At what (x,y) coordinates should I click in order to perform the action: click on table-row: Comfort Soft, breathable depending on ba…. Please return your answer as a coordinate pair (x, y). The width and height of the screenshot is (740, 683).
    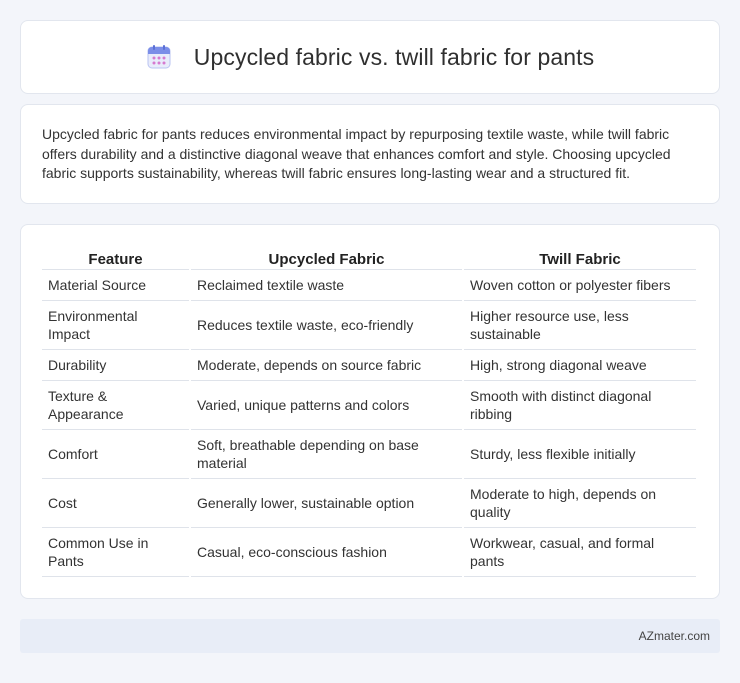
    Looking at the image, I should click on (369, 454).